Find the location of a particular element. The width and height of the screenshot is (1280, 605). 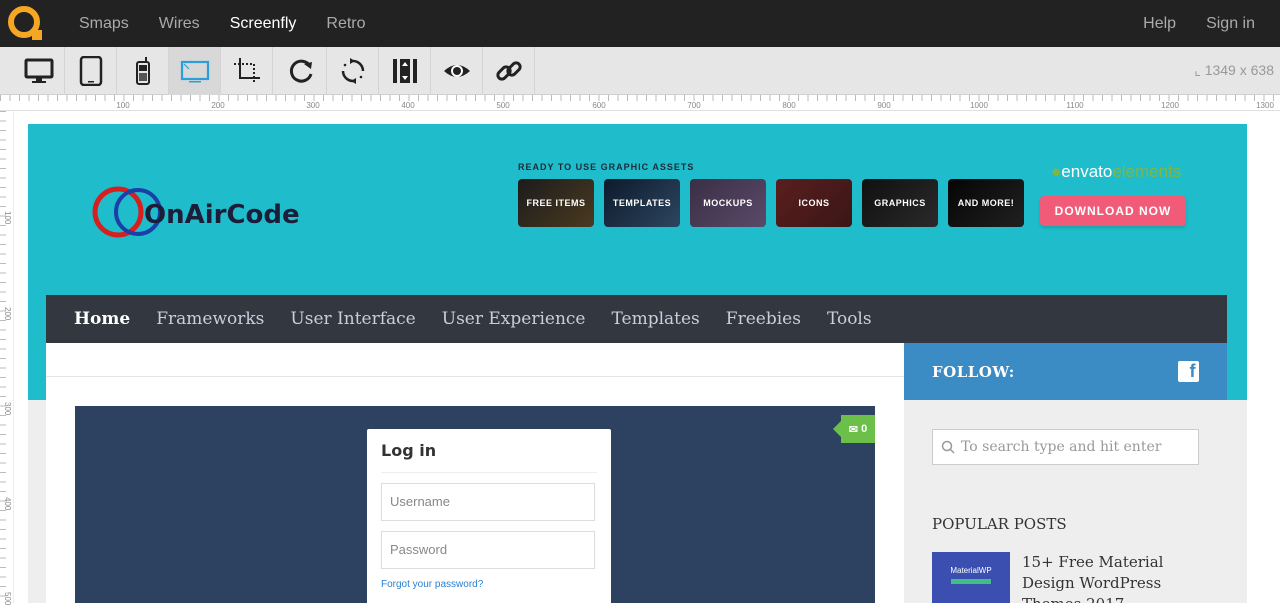

scroll-toggle-icon is located at coordinates (404, 71).